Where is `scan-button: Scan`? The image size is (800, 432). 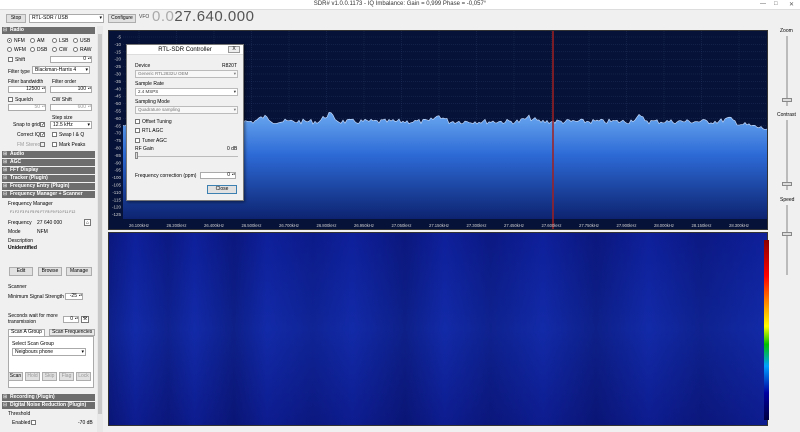
scan-button: Scan is located at coordinates (15, 376).